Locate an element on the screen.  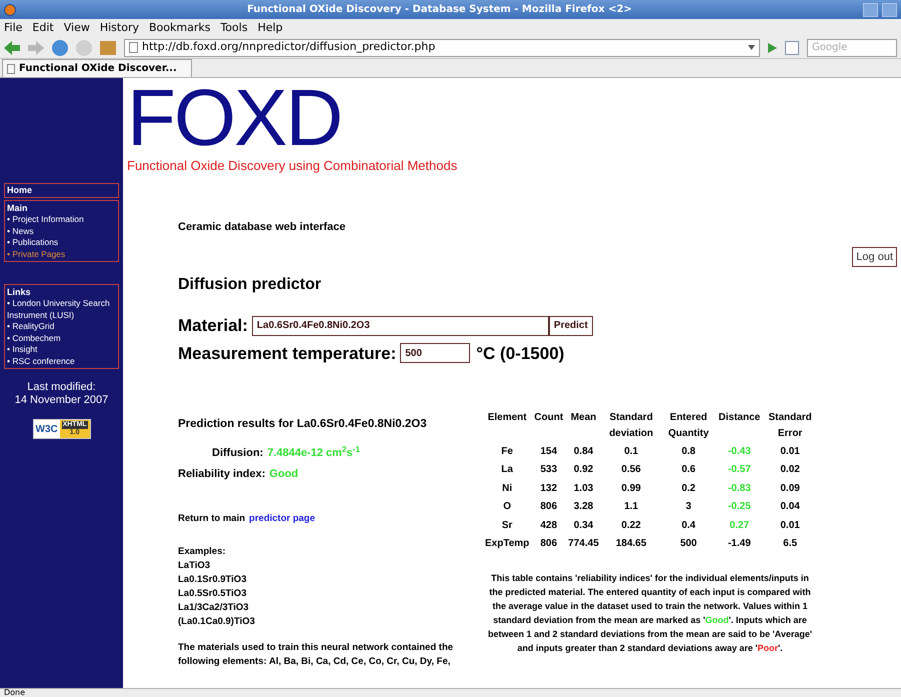
last-modified-text: Last modified: is located at coordinates (61, 387).